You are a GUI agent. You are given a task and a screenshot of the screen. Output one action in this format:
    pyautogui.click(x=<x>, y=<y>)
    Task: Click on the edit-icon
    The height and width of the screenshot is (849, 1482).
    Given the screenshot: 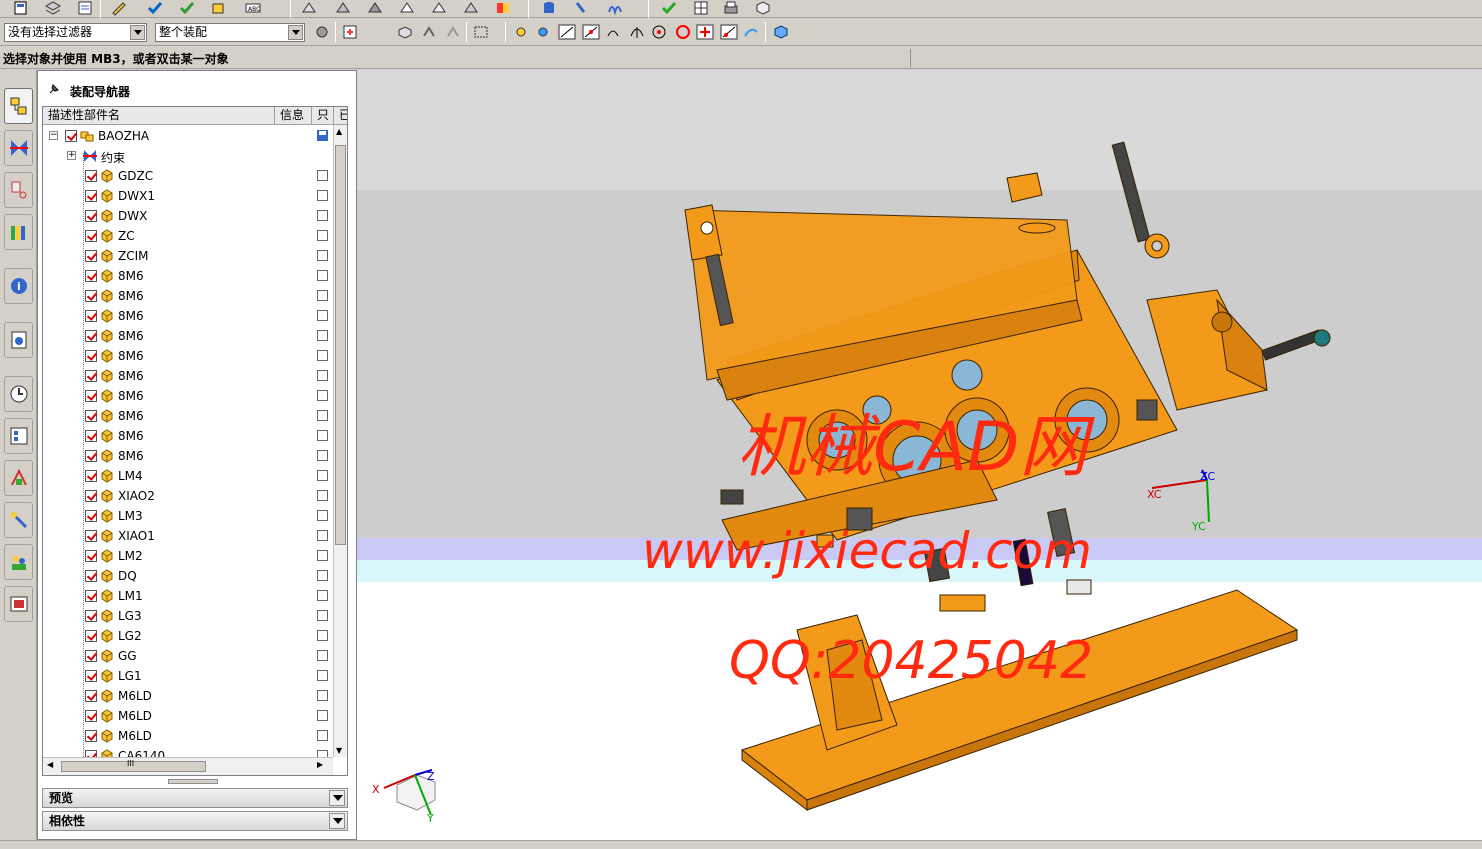 What is the action you would take?
    pyautogui.click(x=119, y=8)
    